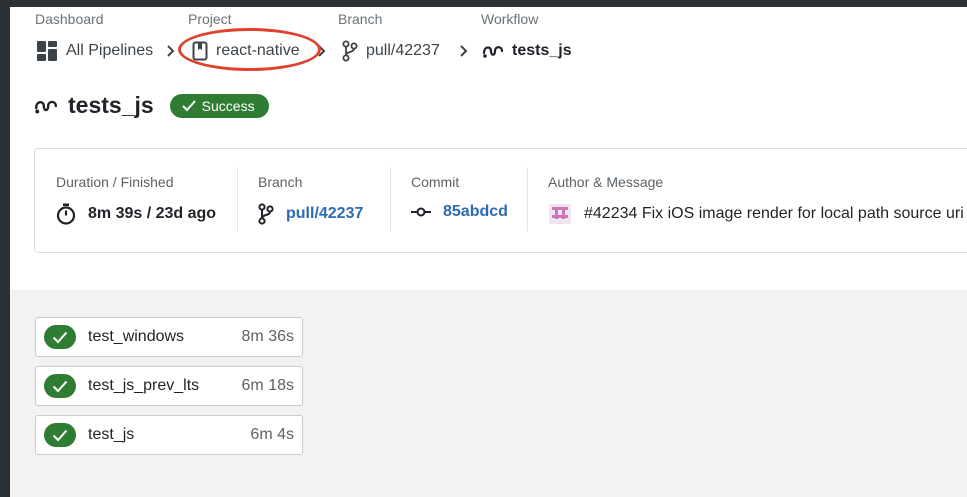 This screenshot has height=497, width=967. I want to click on branch-link-text: pull/42237, so click(325, 213).